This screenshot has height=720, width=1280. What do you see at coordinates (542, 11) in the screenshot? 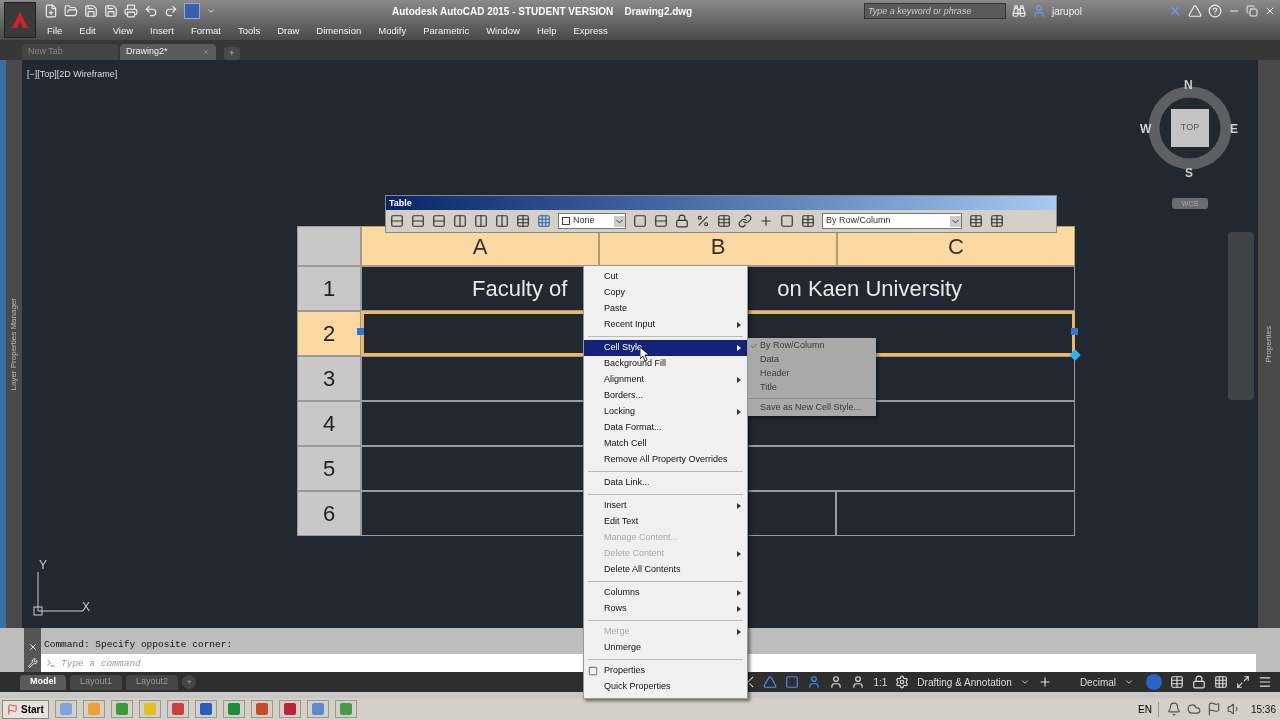
I see `window-title: Autodesk AutoCAD 2015 - STUDENT VERSION Drawing2.dwg` at bounding box center [542, 11].